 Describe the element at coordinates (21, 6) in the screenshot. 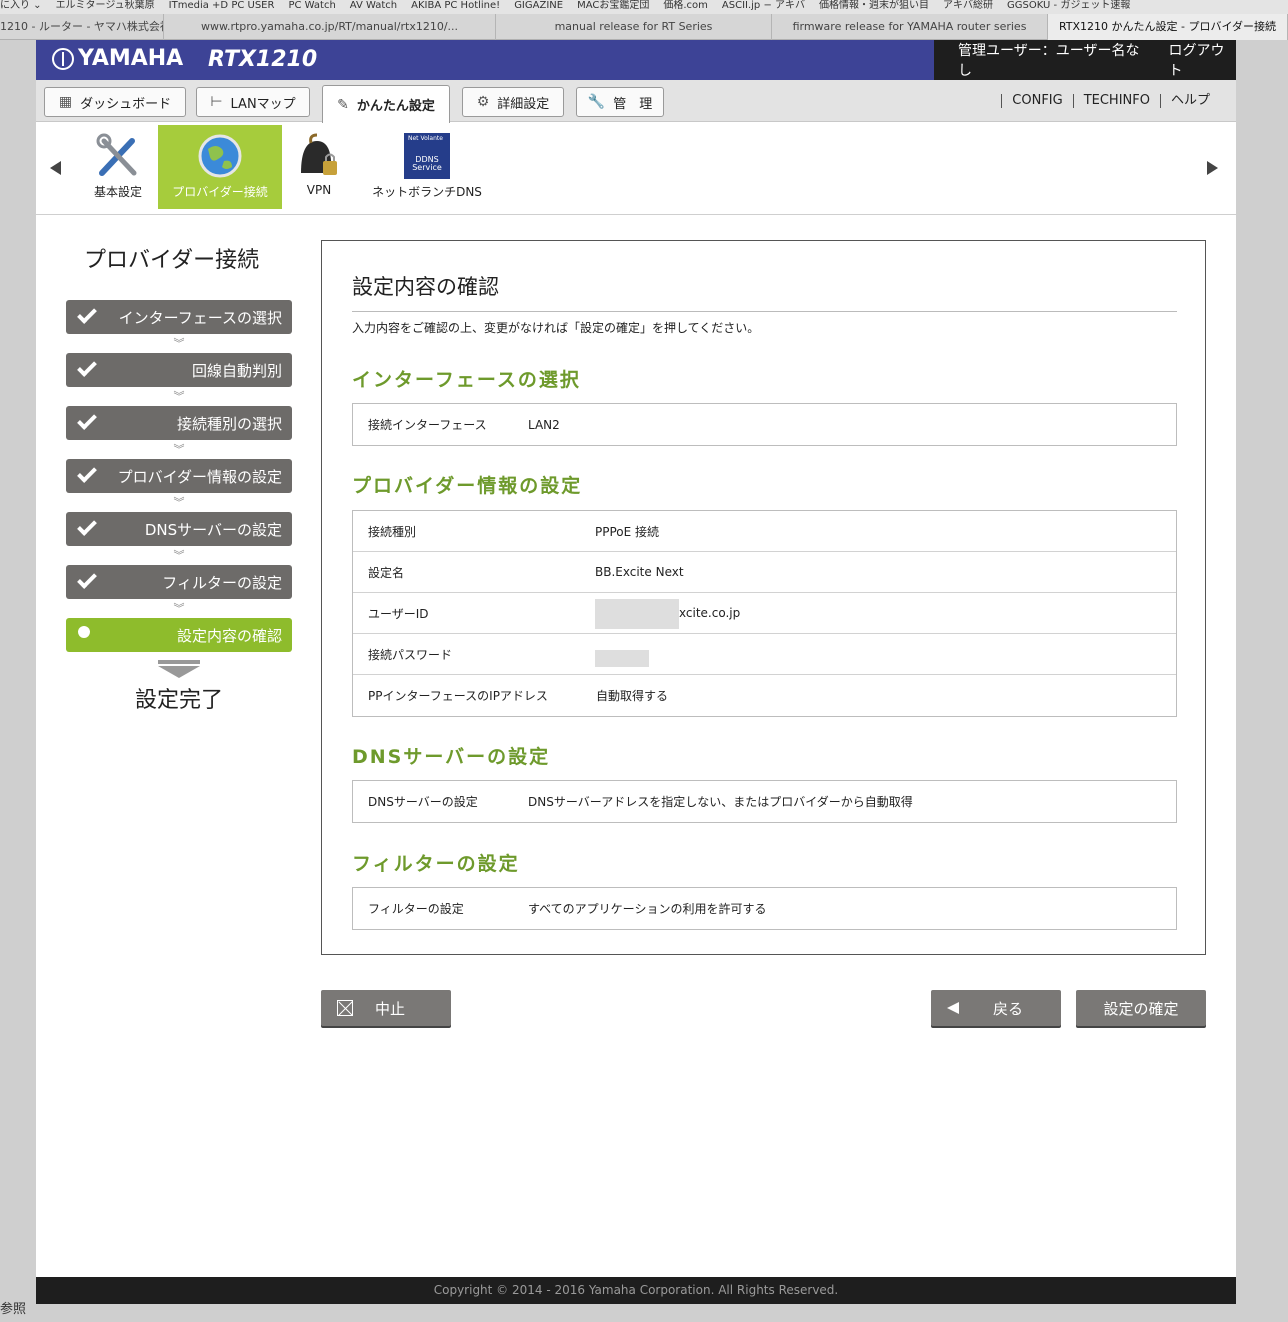

I see `bookmark: に入り ⌄` at that location.